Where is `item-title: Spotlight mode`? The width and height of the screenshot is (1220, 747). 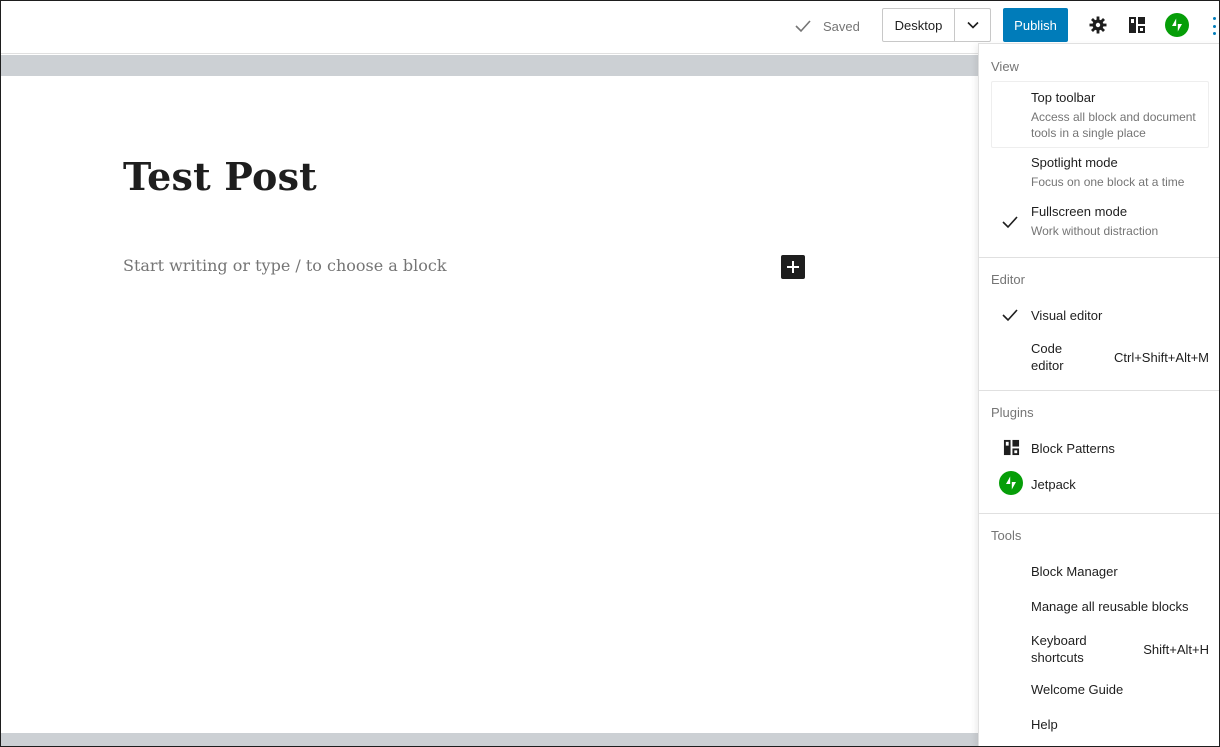 item-title: Spotlight mode is located at coordinates (1074, 162).